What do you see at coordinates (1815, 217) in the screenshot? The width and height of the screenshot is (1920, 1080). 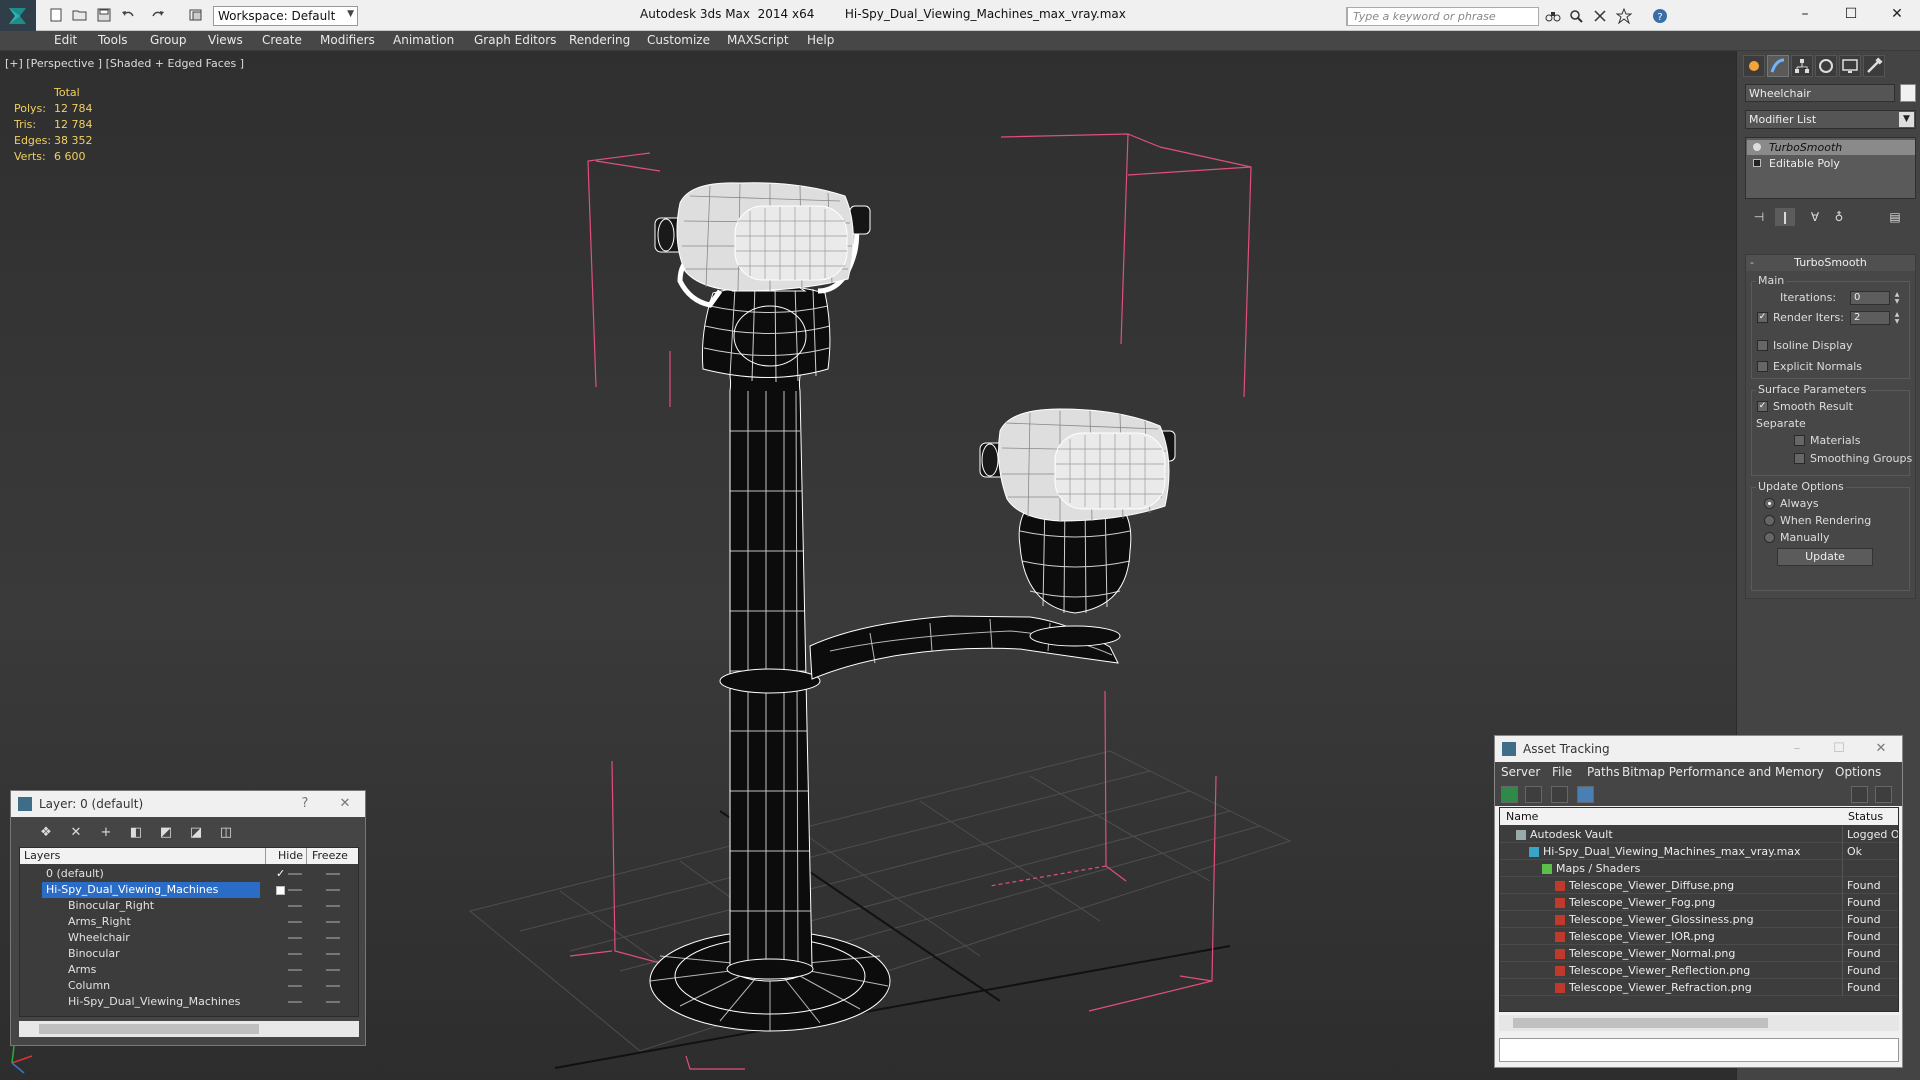 I see `make-unique-icon: ∀` at bounding box center [1815, 217].